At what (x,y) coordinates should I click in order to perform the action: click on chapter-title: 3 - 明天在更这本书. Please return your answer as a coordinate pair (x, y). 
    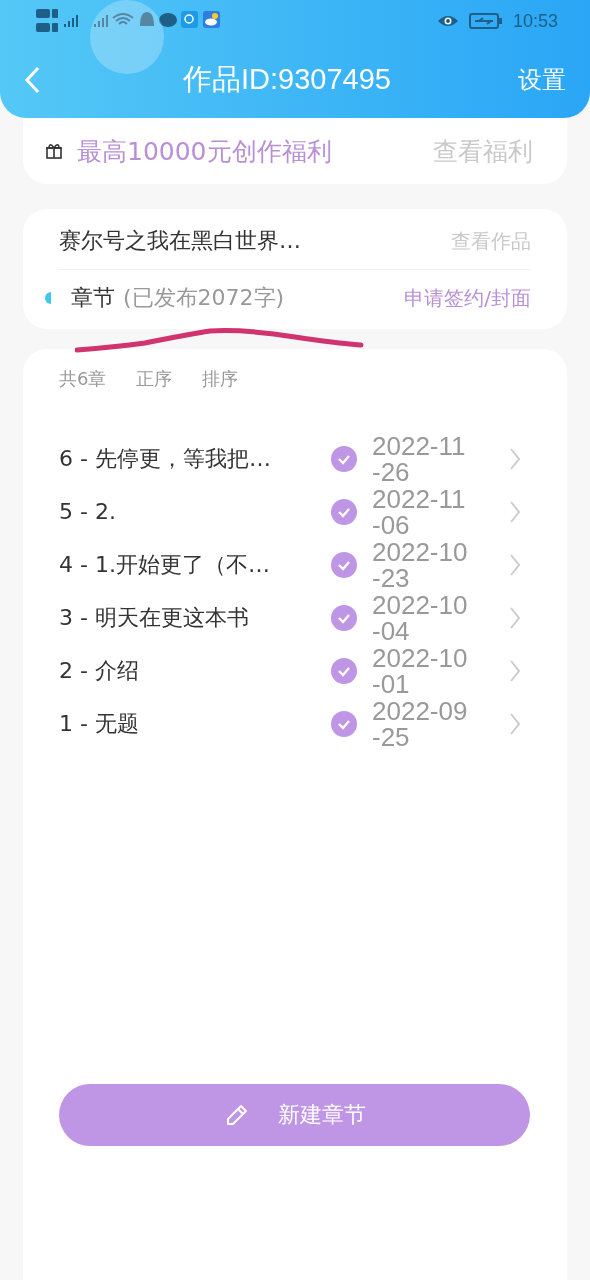
    Looking at the image, I should click on (154, 617).